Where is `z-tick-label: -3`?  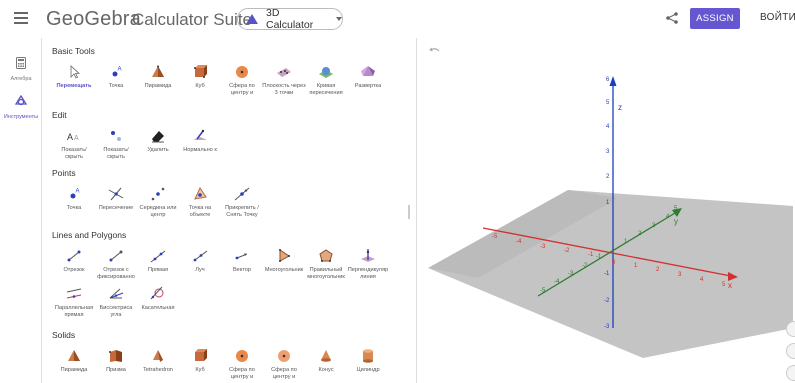
z-tick-label: -3 is located at coordinates (607, 327).